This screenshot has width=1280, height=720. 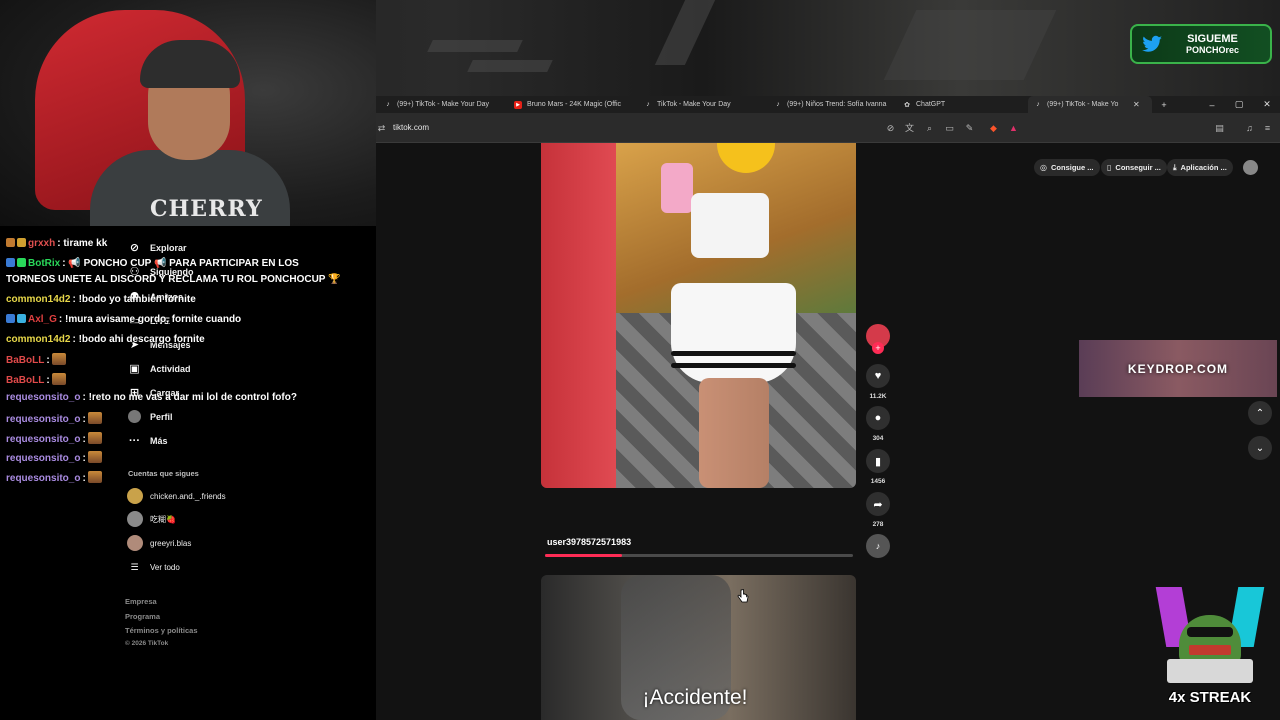 I want to click on tab-4-label: (99+) Niños Trend: Sofía Ivanna, so click(x=837, y=104).